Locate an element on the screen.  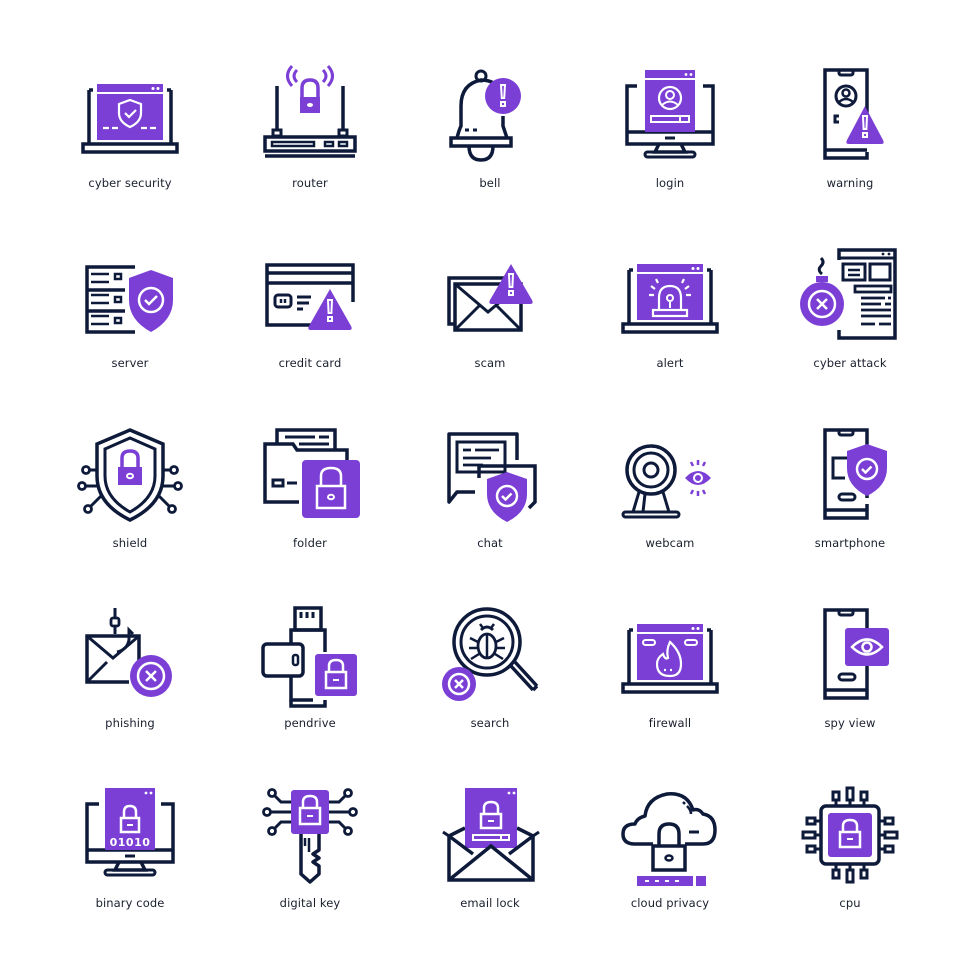
icon-tile-login: login is located at coordinates (670, 150).